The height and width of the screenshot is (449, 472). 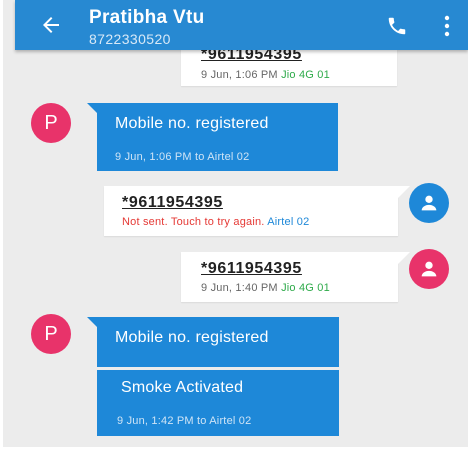 What do you see at coordinates (130, 39) in the screenshot?
I see `contact-number: 8722330520` at bounding box center [130, 39].